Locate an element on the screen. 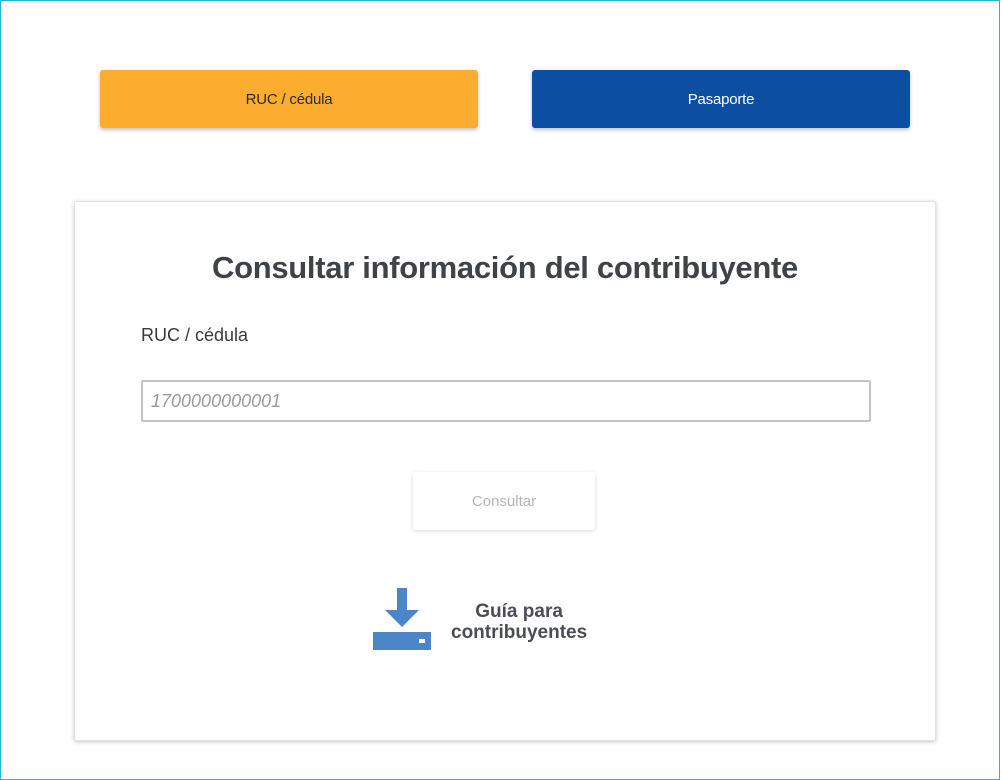  guide-link: Guía para contribuyentes is located at coordinates (506, 622).